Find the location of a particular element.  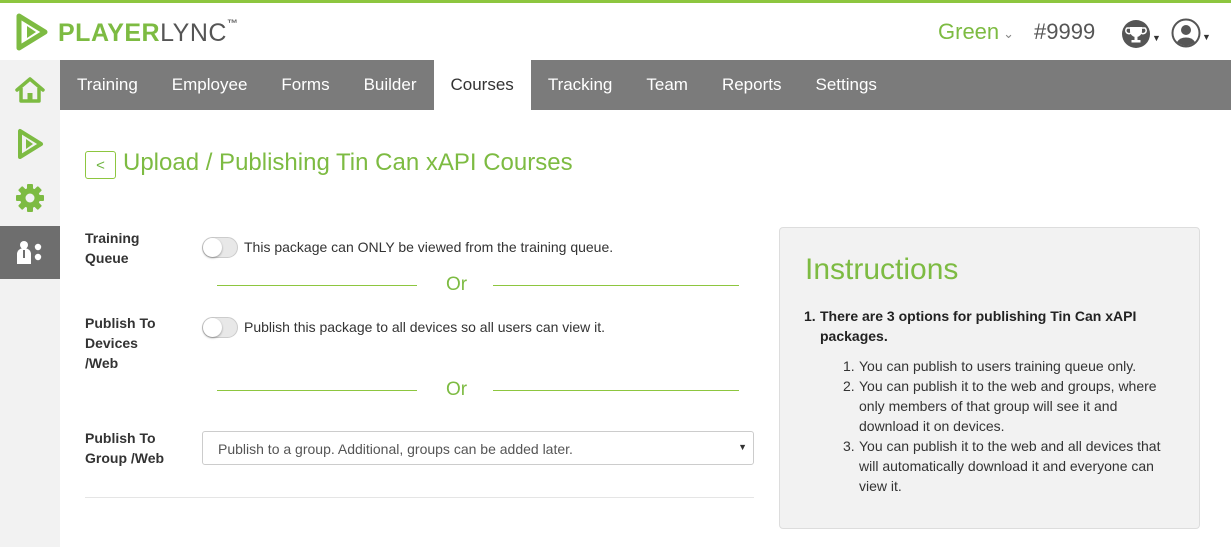

instructions-title: Instructions is located at coordinates (882, 269).